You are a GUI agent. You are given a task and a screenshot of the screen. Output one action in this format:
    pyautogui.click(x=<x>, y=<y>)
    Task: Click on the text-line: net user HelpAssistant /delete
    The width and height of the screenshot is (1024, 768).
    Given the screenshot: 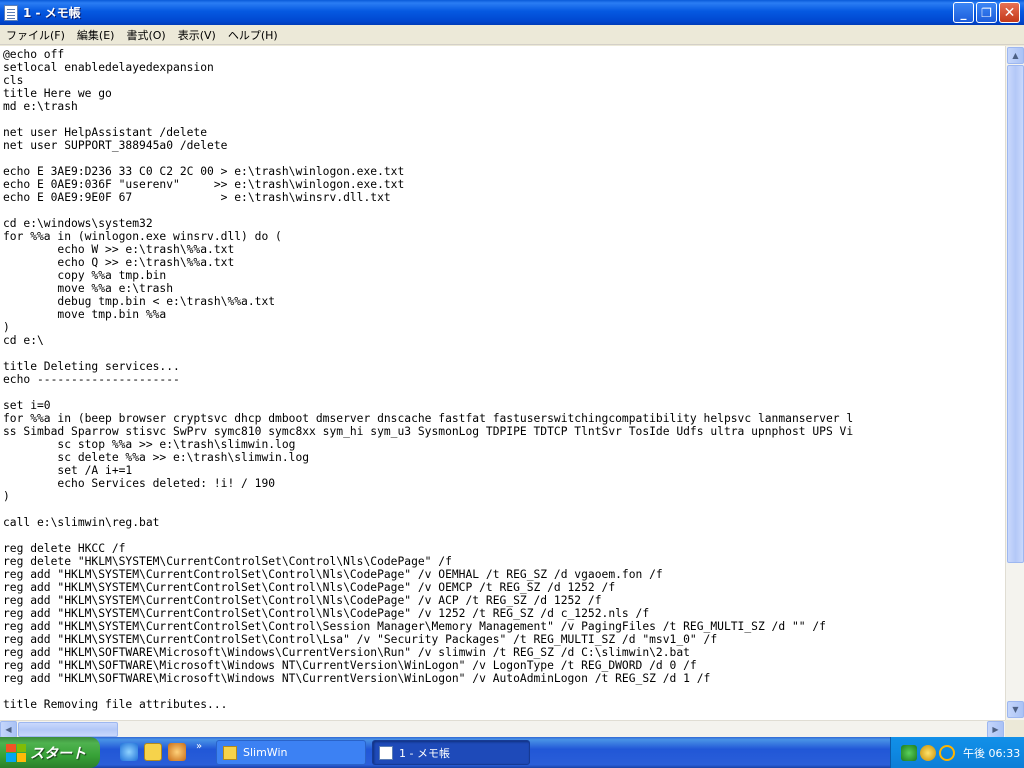 What is the action you would take?
    pyautogui.click(x=105, y=132)
    